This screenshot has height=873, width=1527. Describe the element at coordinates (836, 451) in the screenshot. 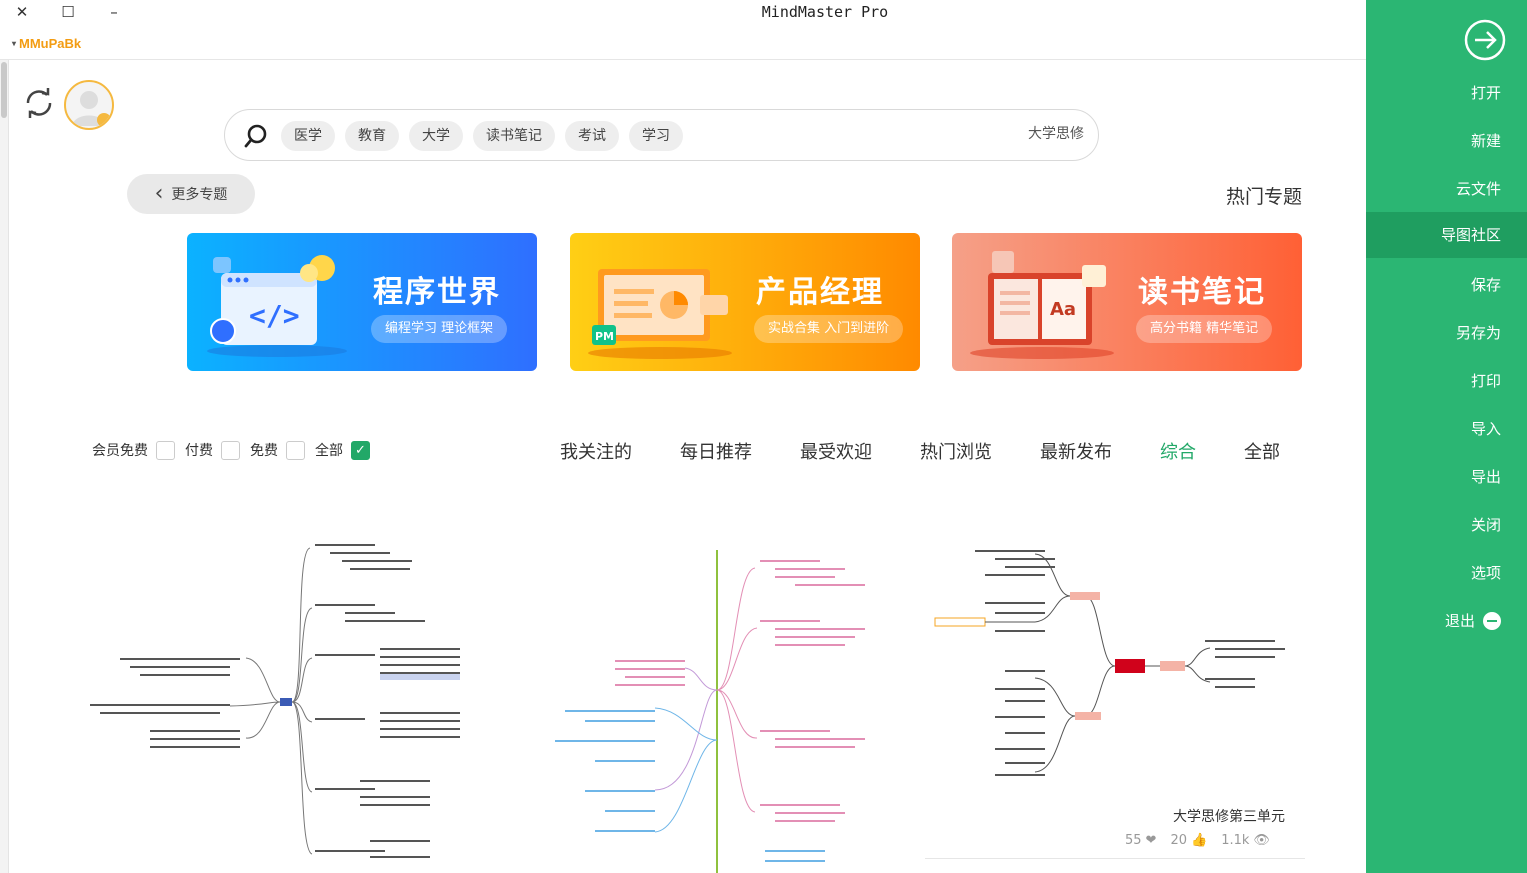

I see `tab-popular: 最受欢迎` at that location.